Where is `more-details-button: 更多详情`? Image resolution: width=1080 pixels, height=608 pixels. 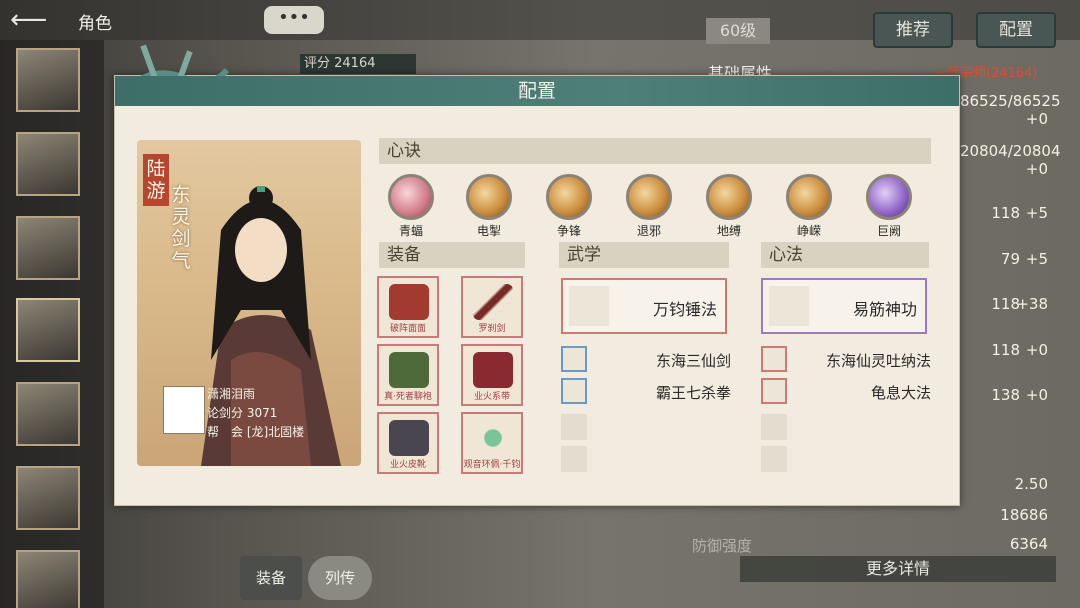
more-details-button: 更多详情 is located at coordinates (898, 569).